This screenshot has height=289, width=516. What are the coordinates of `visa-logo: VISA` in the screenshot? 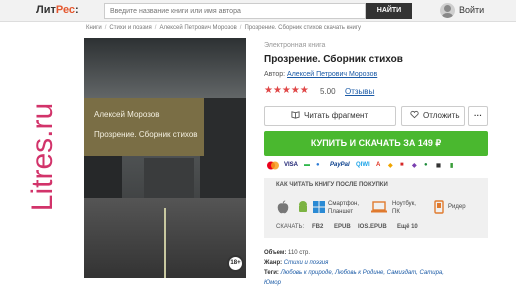 It's located at (291, 165).